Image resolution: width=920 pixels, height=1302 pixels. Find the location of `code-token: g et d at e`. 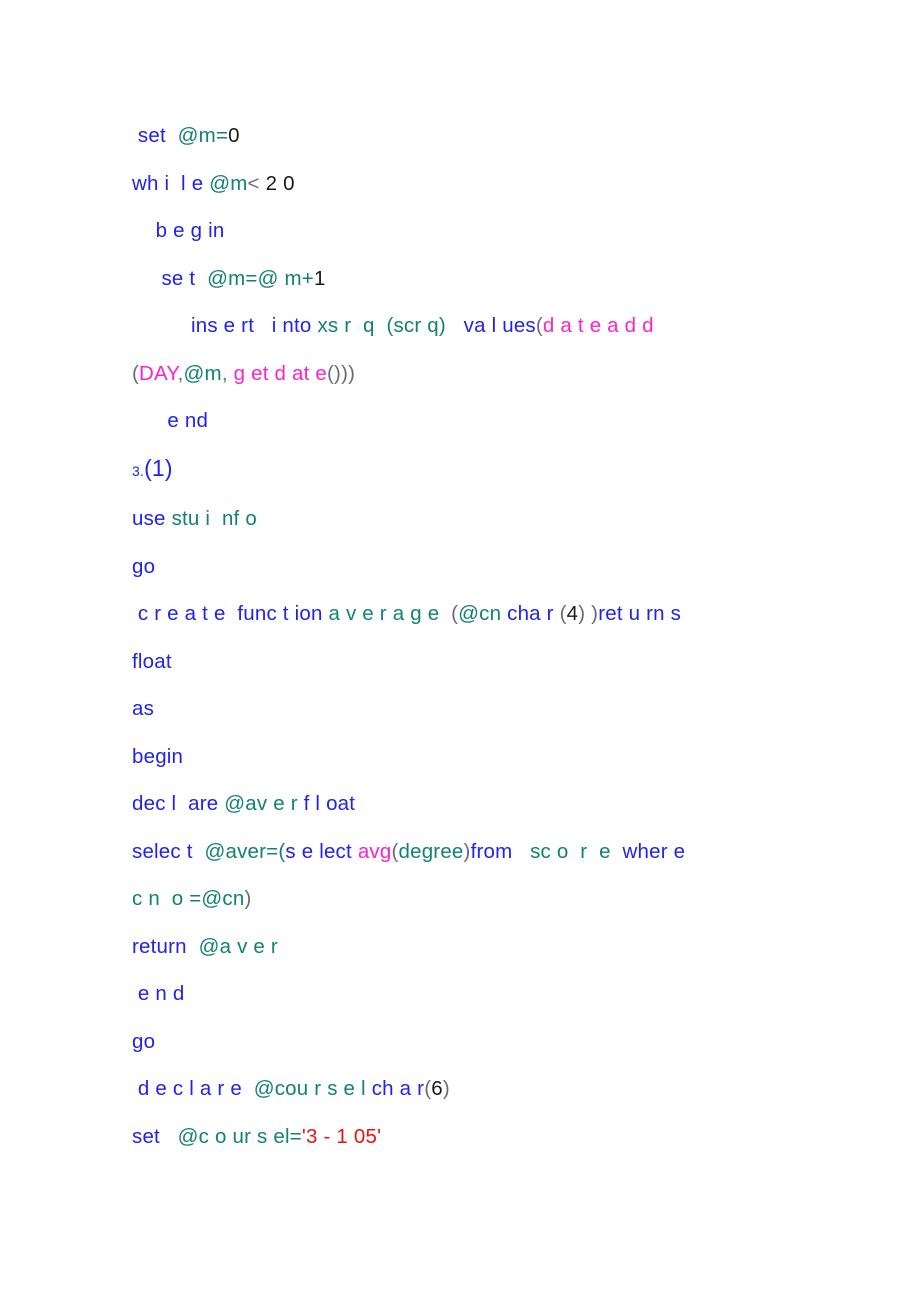

code-token: g et d at e is located at coordinates (280, 373).